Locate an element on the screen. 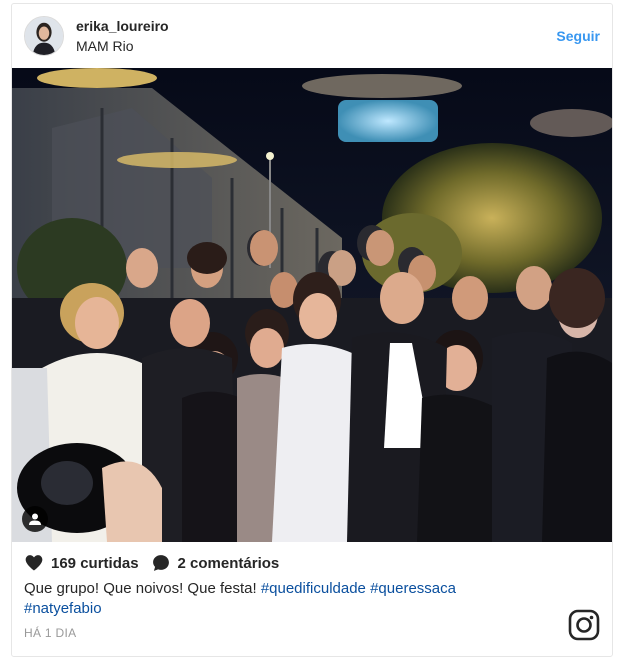 This screenshot has height=661, width=621. follow-button: Seguir is located at coordinates (578, 36).